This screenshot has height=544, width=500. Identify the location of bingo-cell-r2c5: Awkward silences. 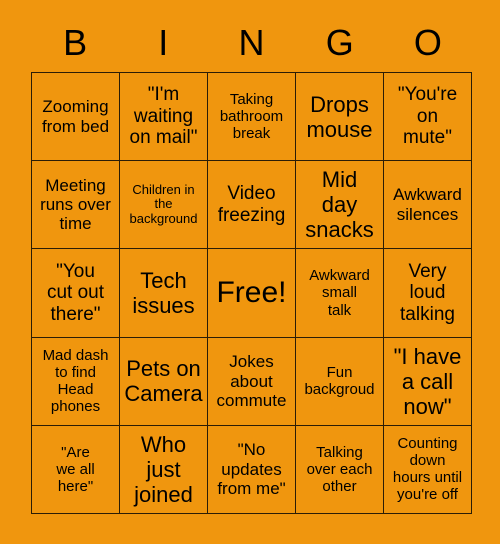
(428, 205).